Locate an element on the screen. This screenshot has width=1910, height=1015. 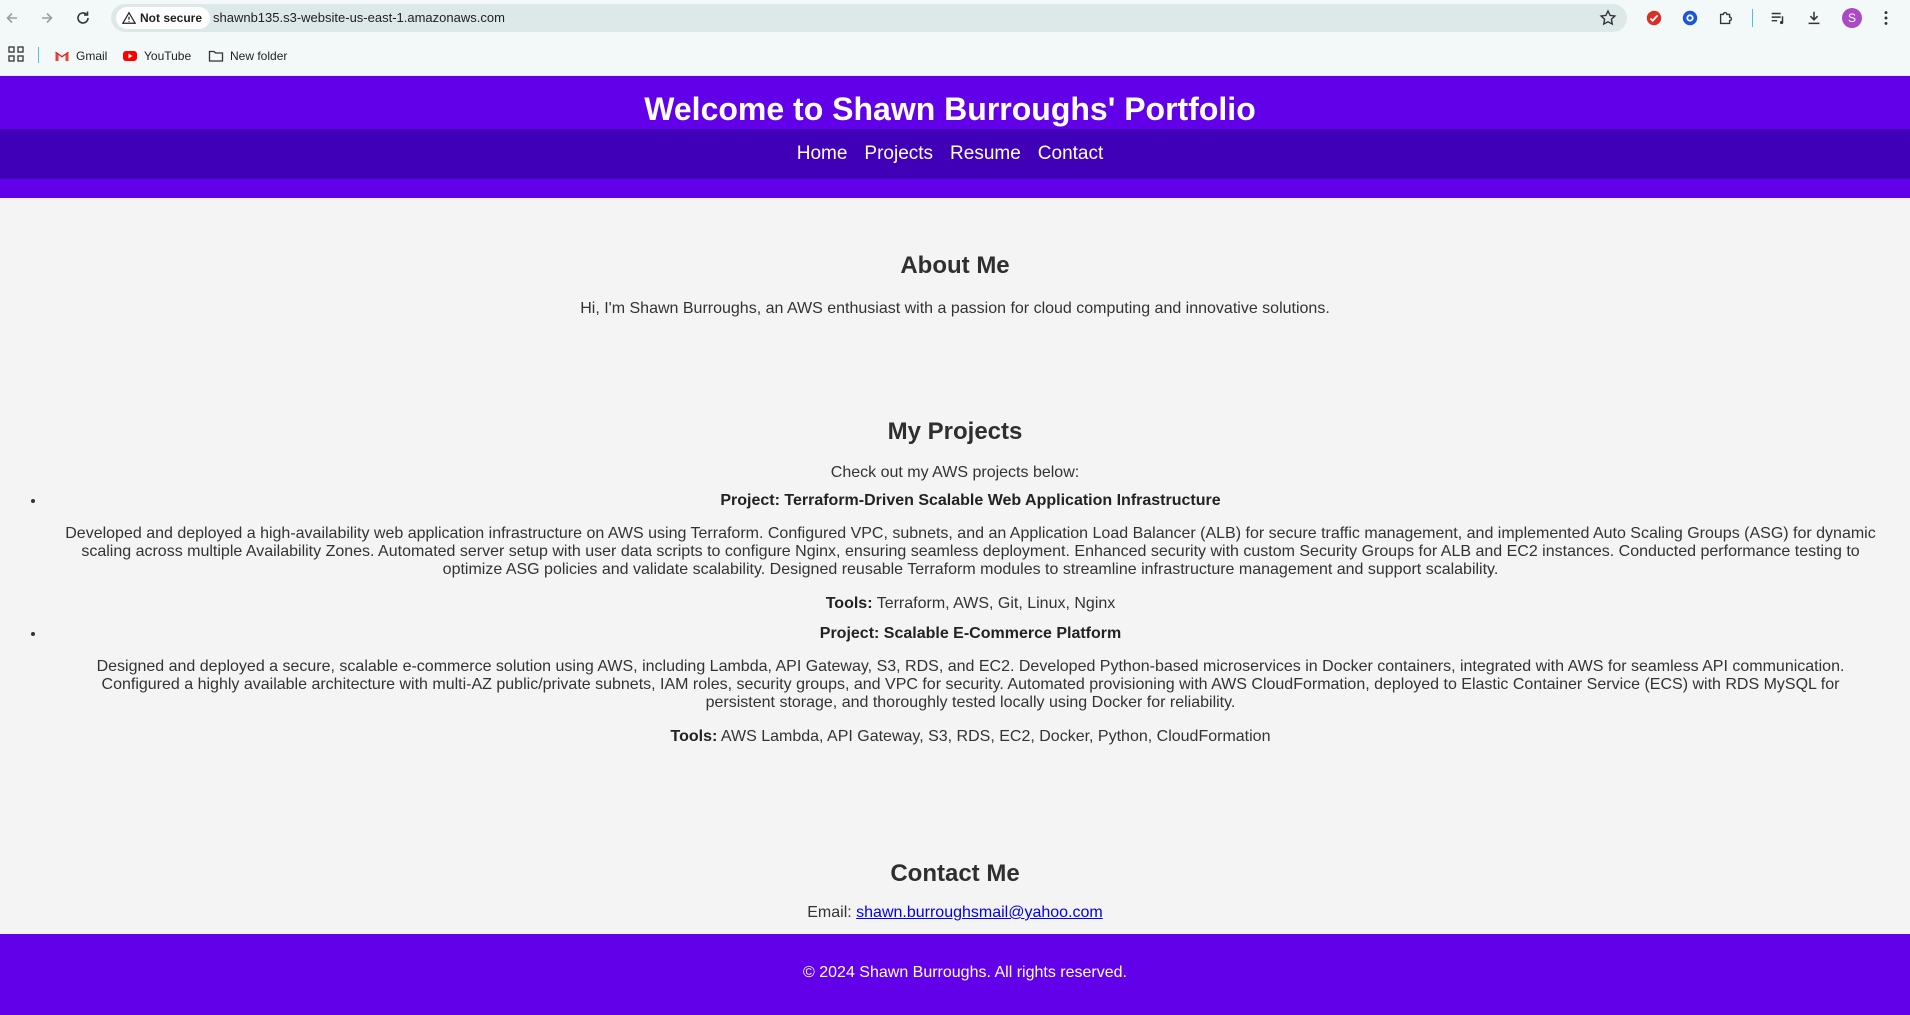
arrow-right-icon is located at coordinates (47, 18).